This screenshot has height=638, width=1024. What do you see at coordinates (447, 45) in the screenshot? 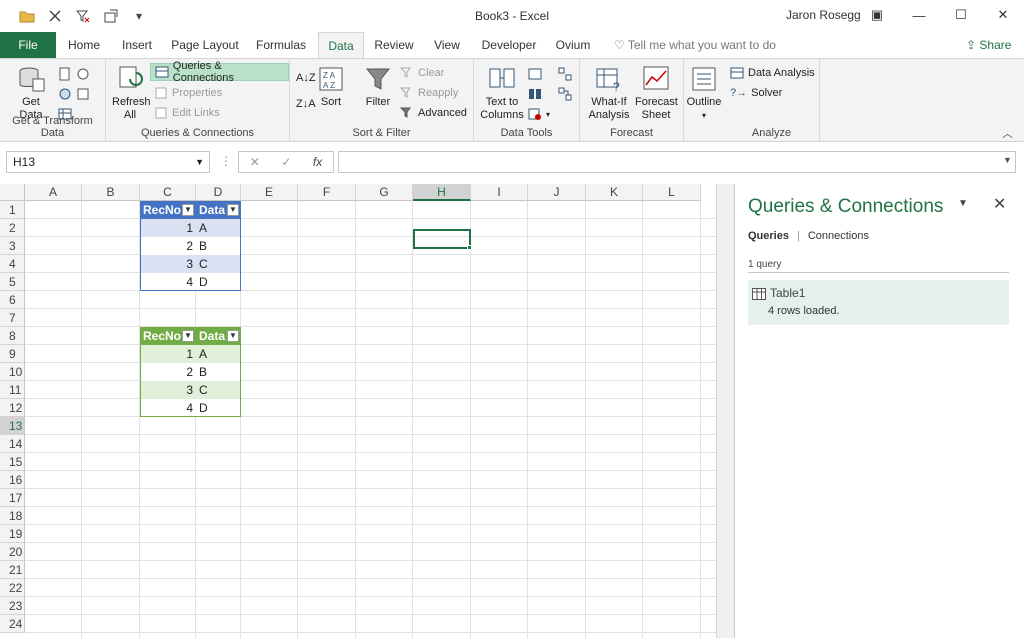
I see `tab-view: View` at bounding box center [447, 45].